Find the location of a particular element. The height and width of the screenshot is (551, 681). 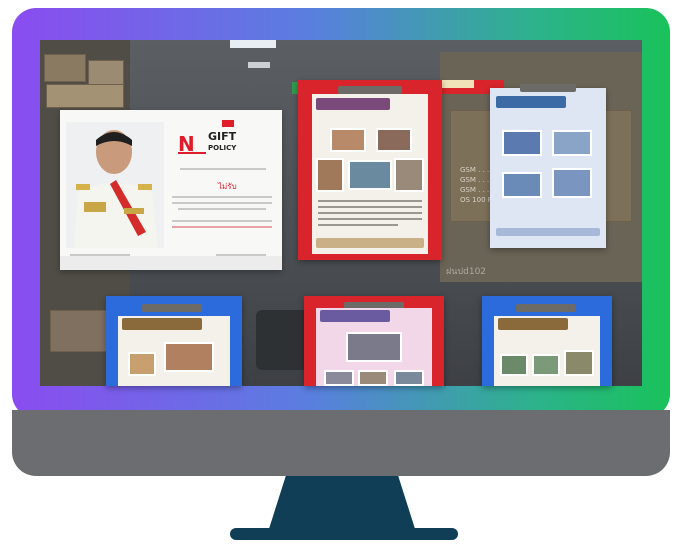

policy-word: POLICY is located at coordinates (222, 148).